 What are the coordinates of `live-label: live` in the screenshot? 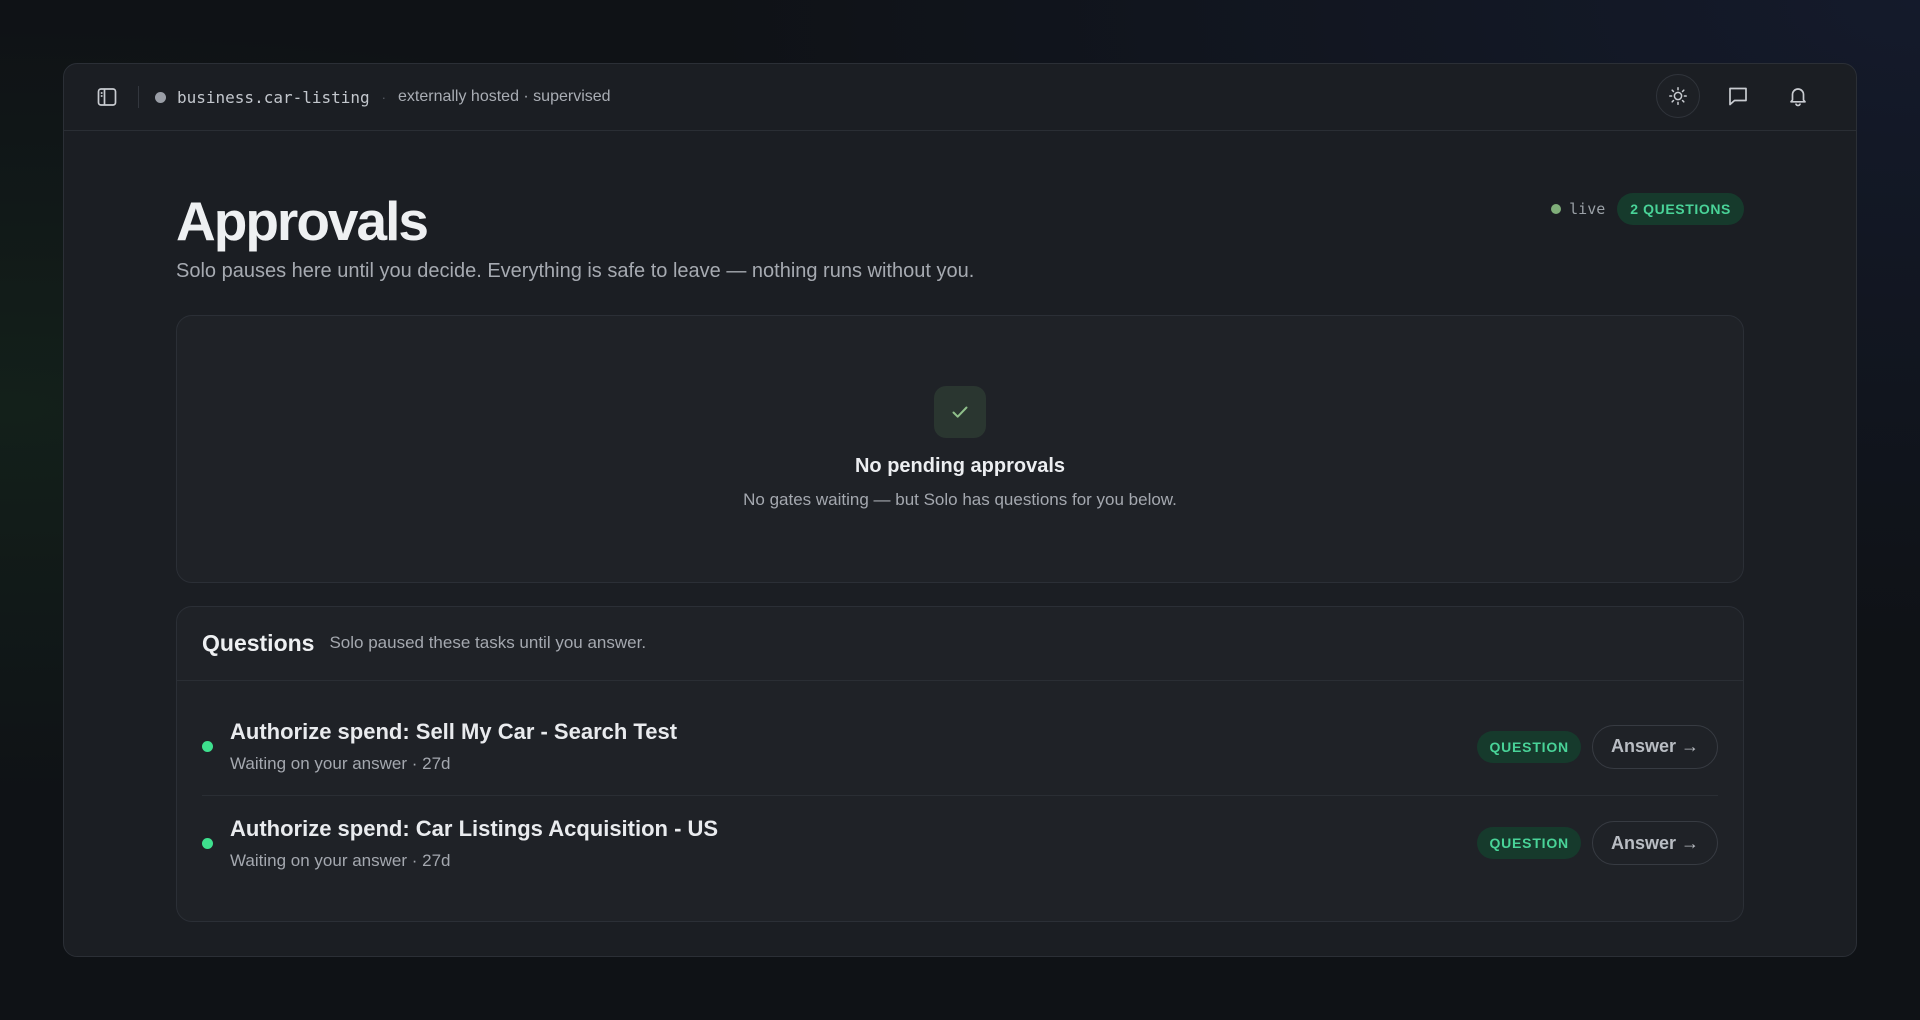 It's located at (1587, 209).